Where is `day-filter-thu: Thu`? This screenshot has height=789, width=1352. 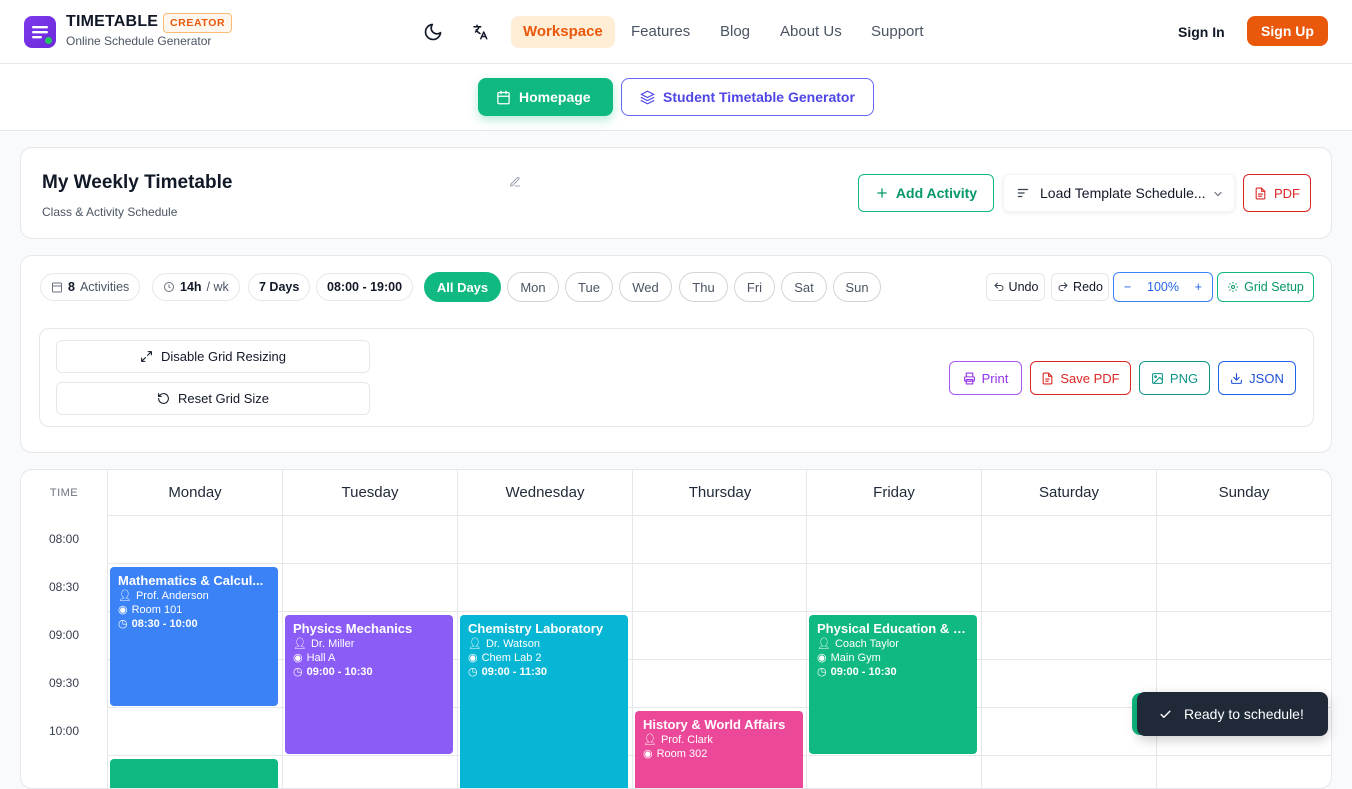 day-filter-thu: Thu is located at coordinates (703, 287).